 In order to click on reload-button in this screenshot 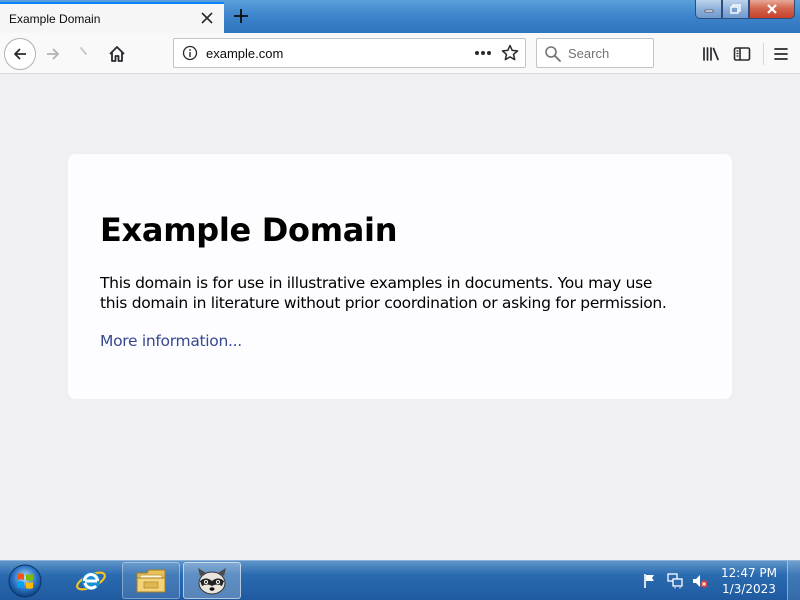, I will do `click(83, 54)`.